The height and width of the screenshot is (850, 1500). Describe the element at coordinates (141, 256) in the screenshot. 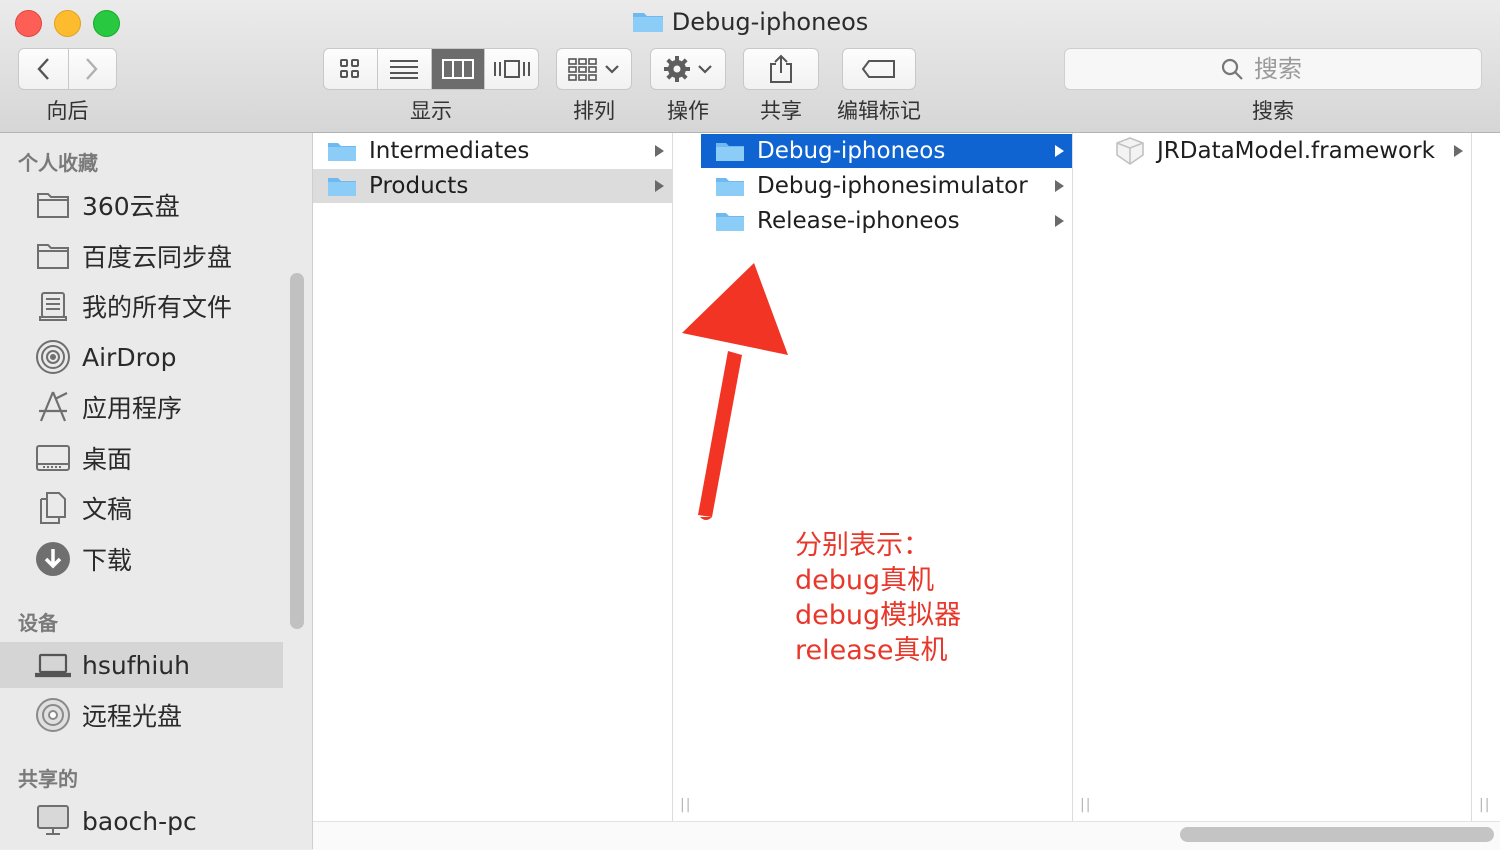

I see `sidebar-item-baidu: 百度云同步盘` at that location.